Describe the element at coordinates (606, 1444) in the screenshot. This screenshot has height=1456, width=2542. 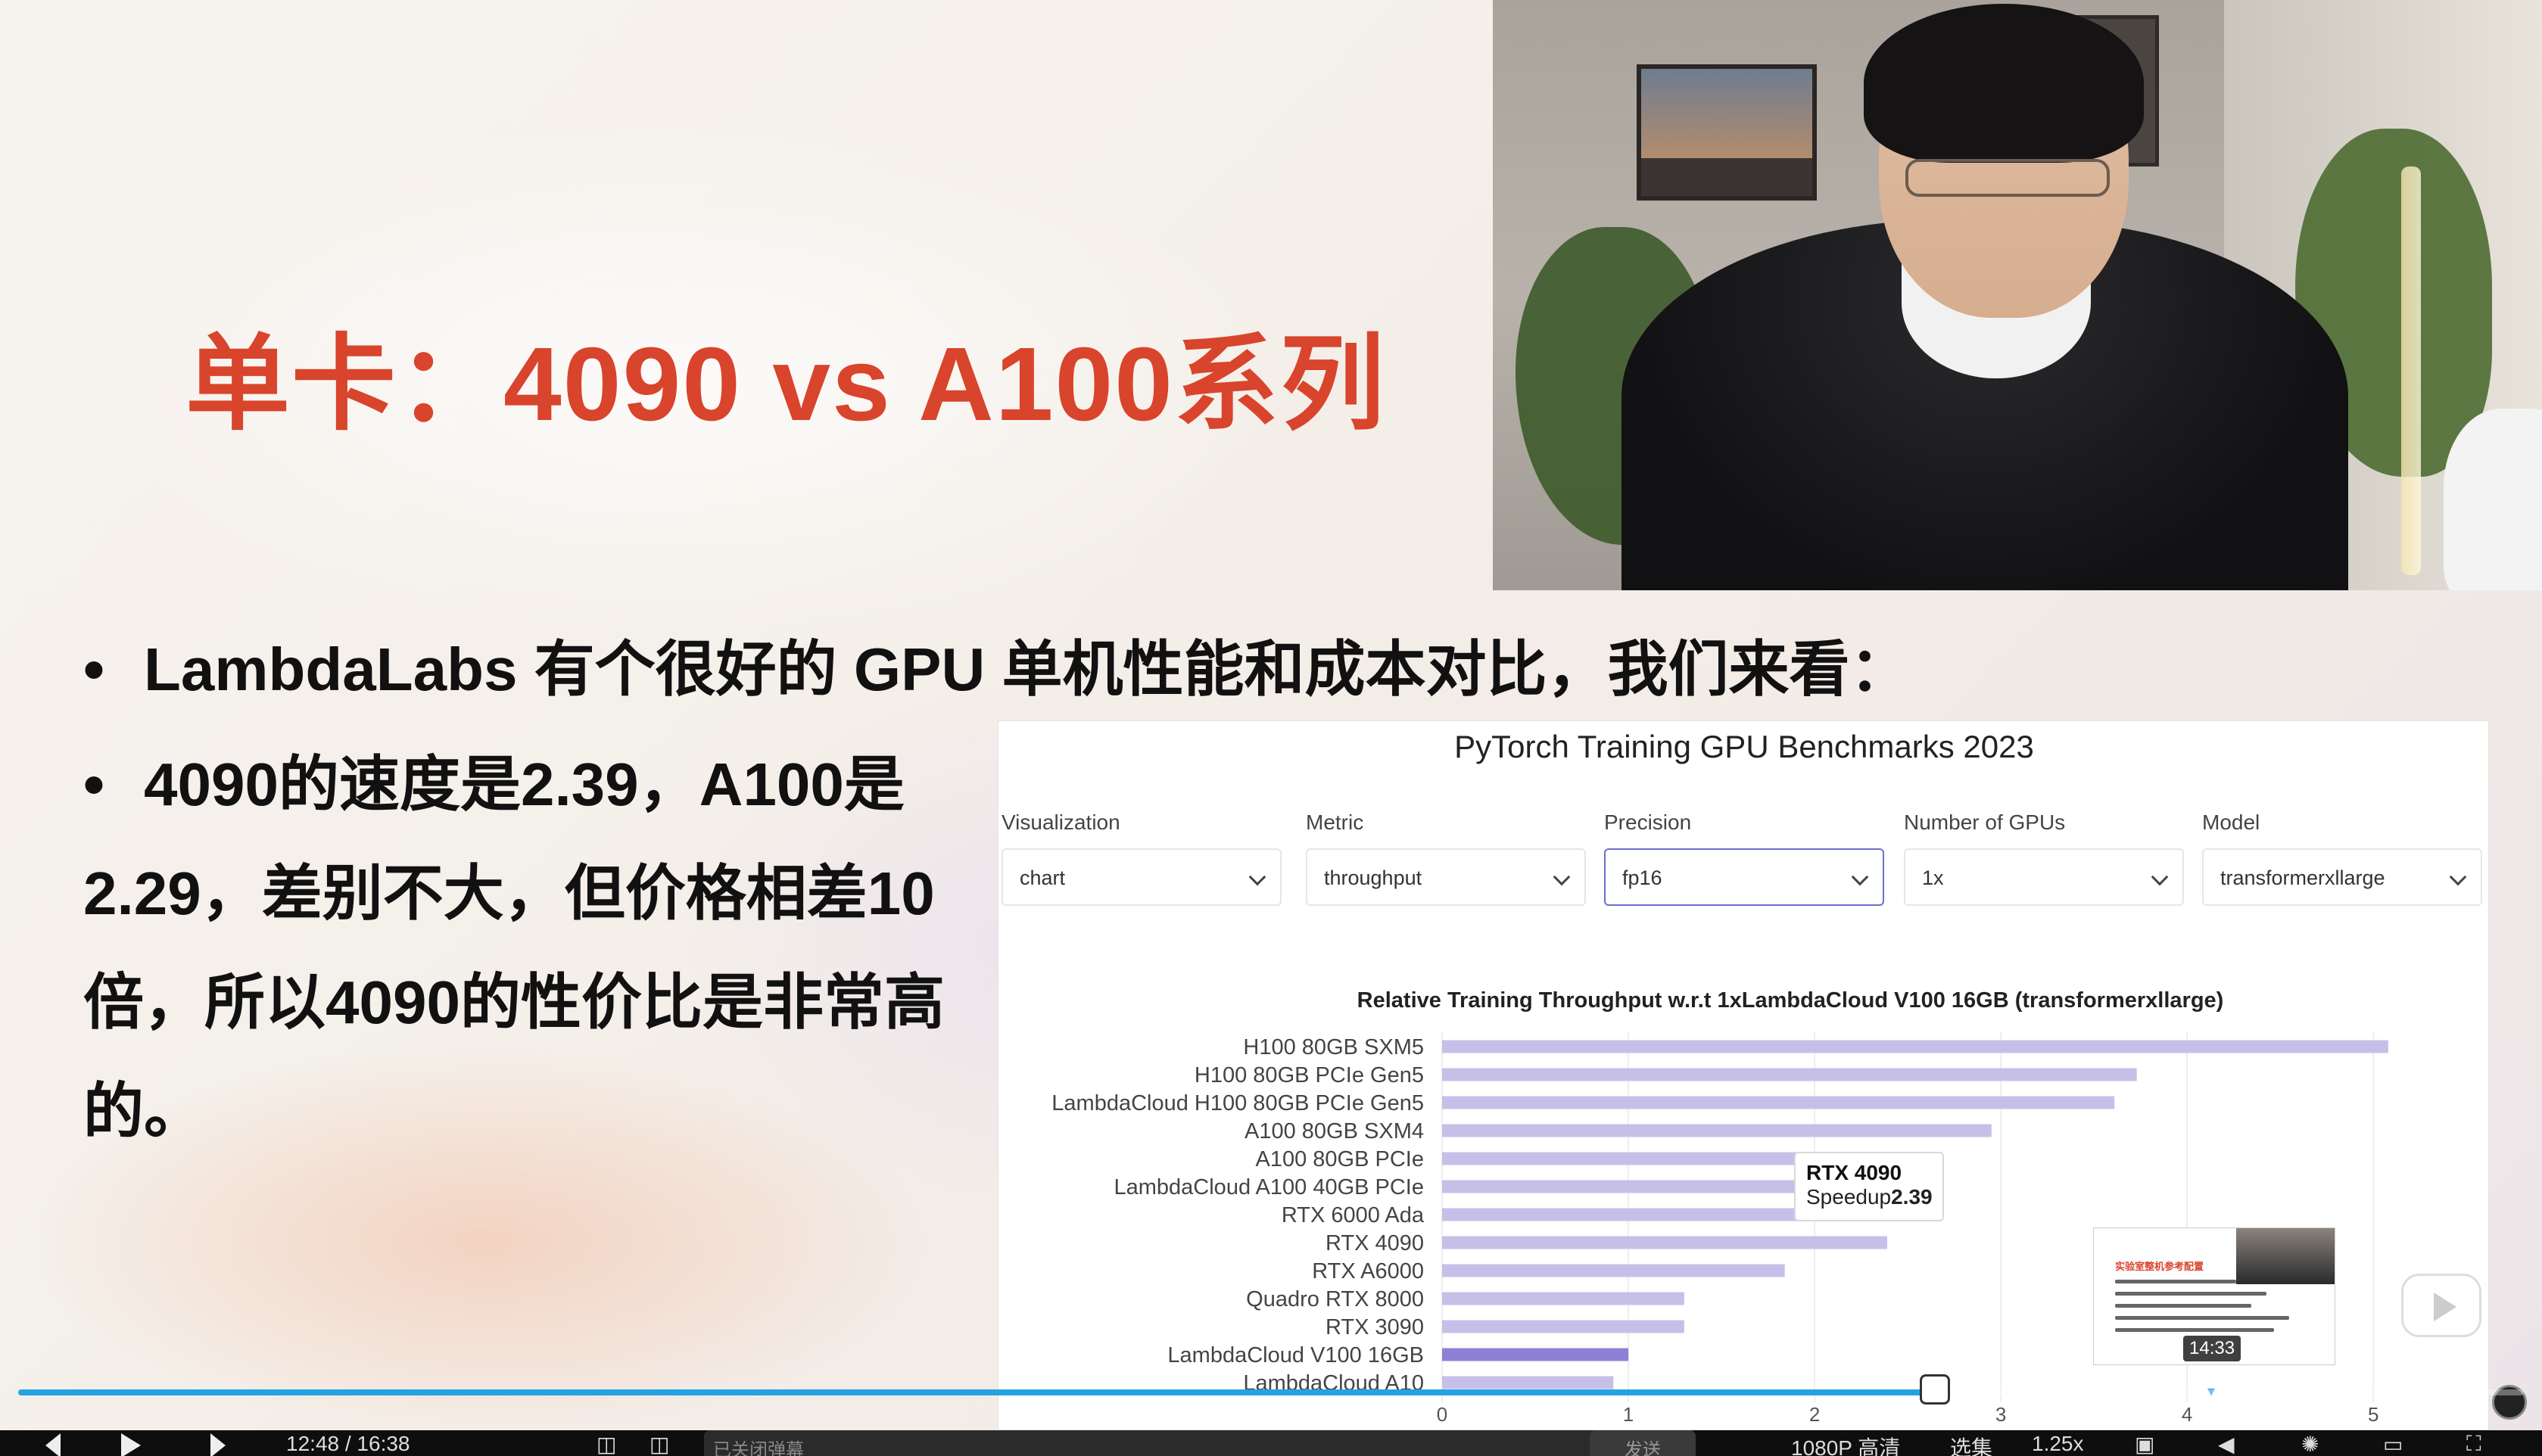
I see `danmu-toggle-icon: ◫` at that location.